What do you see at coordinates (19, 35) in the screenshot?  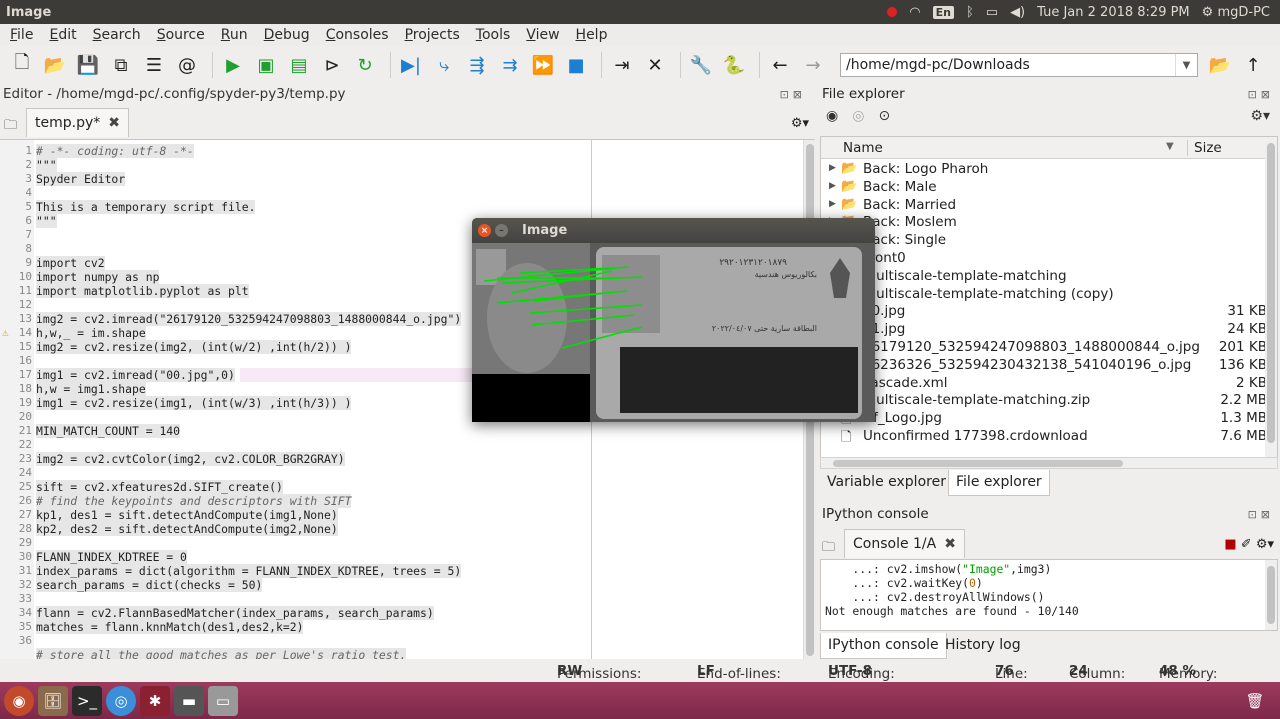 I see `menu-file: File` at bounding box center [19, 35].